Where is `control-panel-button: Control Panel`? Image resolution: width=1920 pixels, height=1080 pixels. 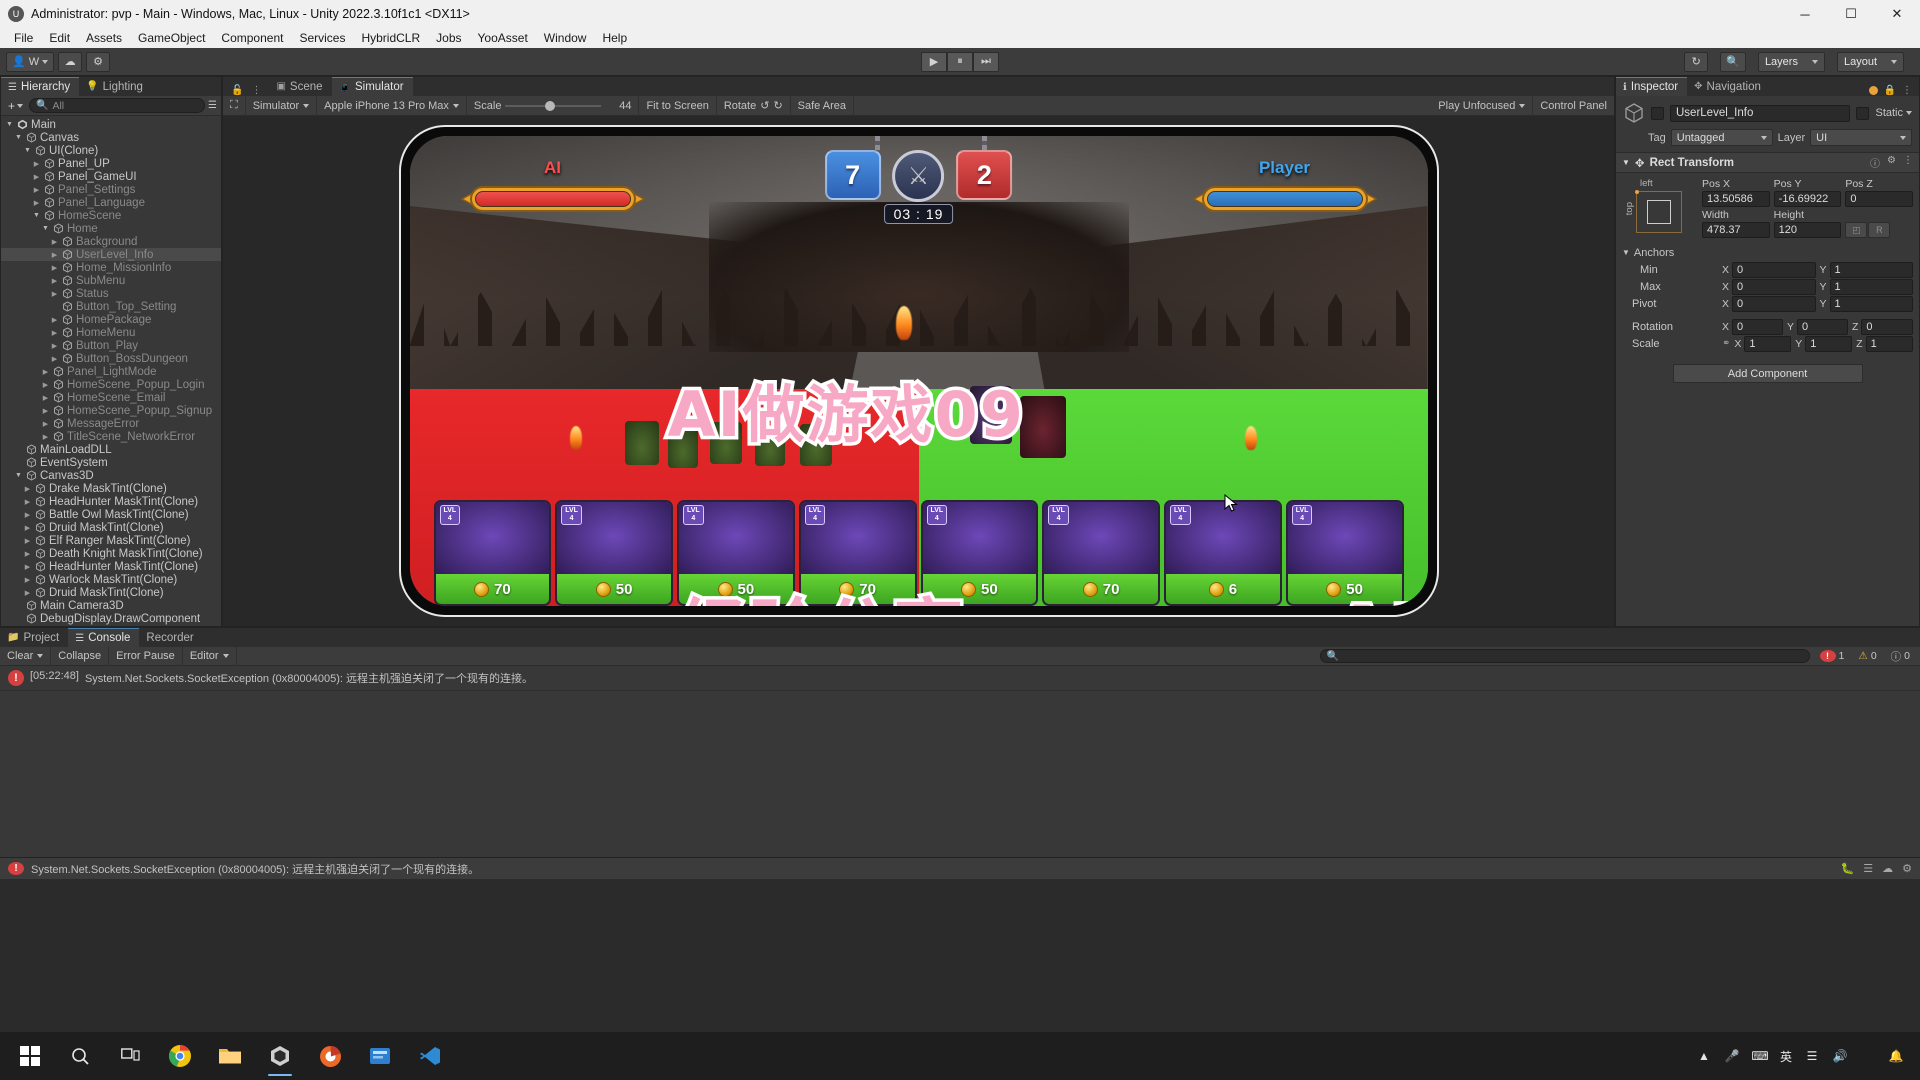 control-panel-button: Control Panel is located at coordinates (1573, 106).